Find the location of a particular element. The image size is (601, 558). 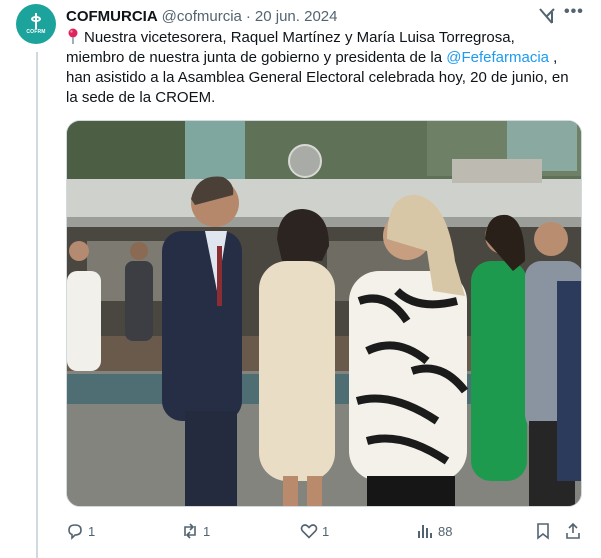

reply-button: 1 is located at coordinates (80, 531).